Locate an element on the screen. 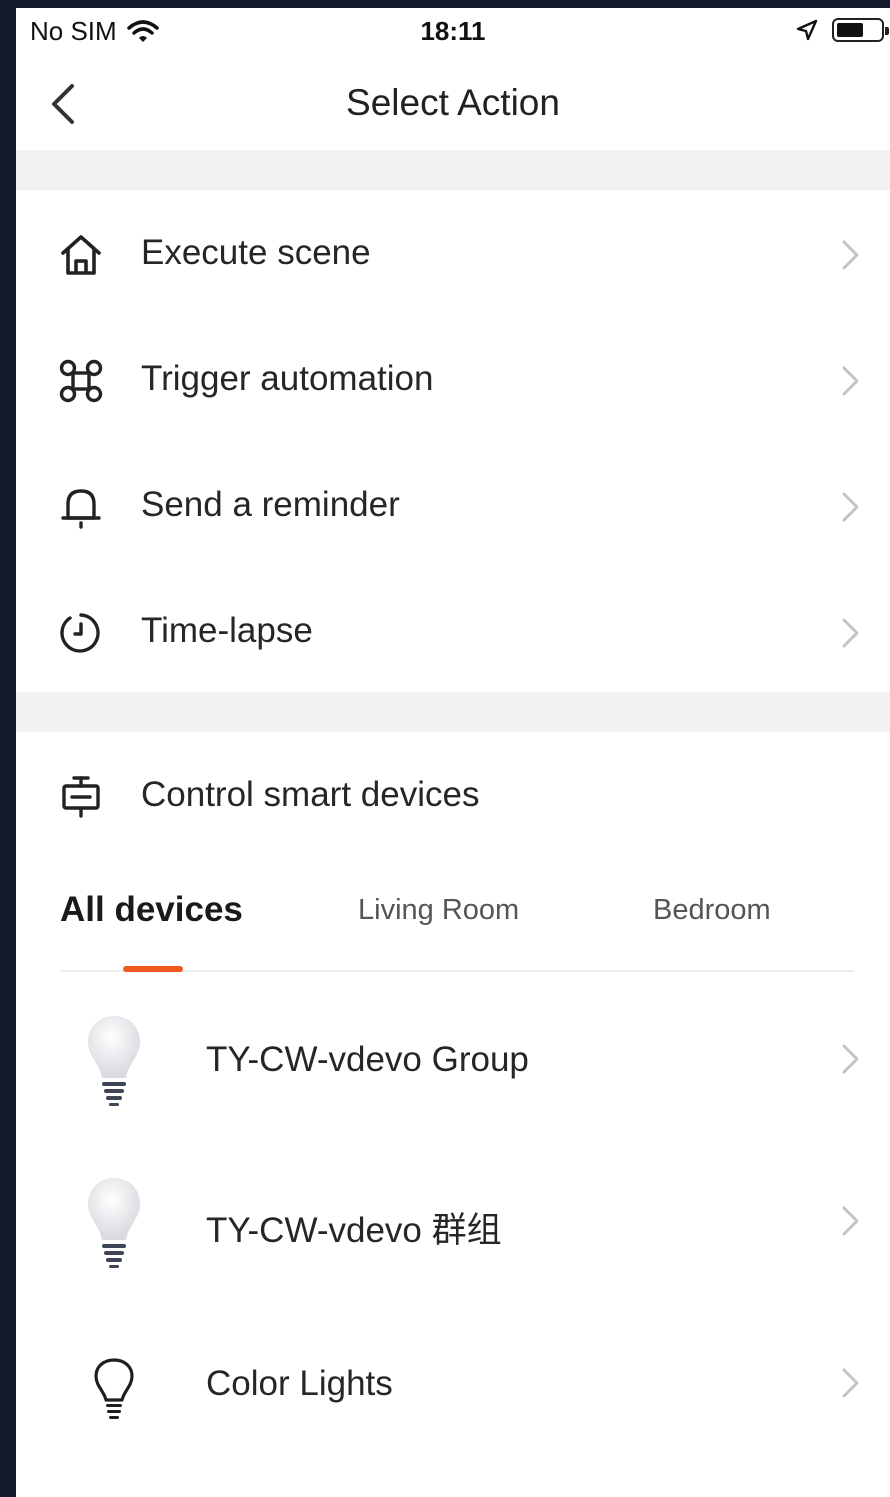 The height and width of the screenshot is (1497, 890). status-right is located at coordinates (842, 30).